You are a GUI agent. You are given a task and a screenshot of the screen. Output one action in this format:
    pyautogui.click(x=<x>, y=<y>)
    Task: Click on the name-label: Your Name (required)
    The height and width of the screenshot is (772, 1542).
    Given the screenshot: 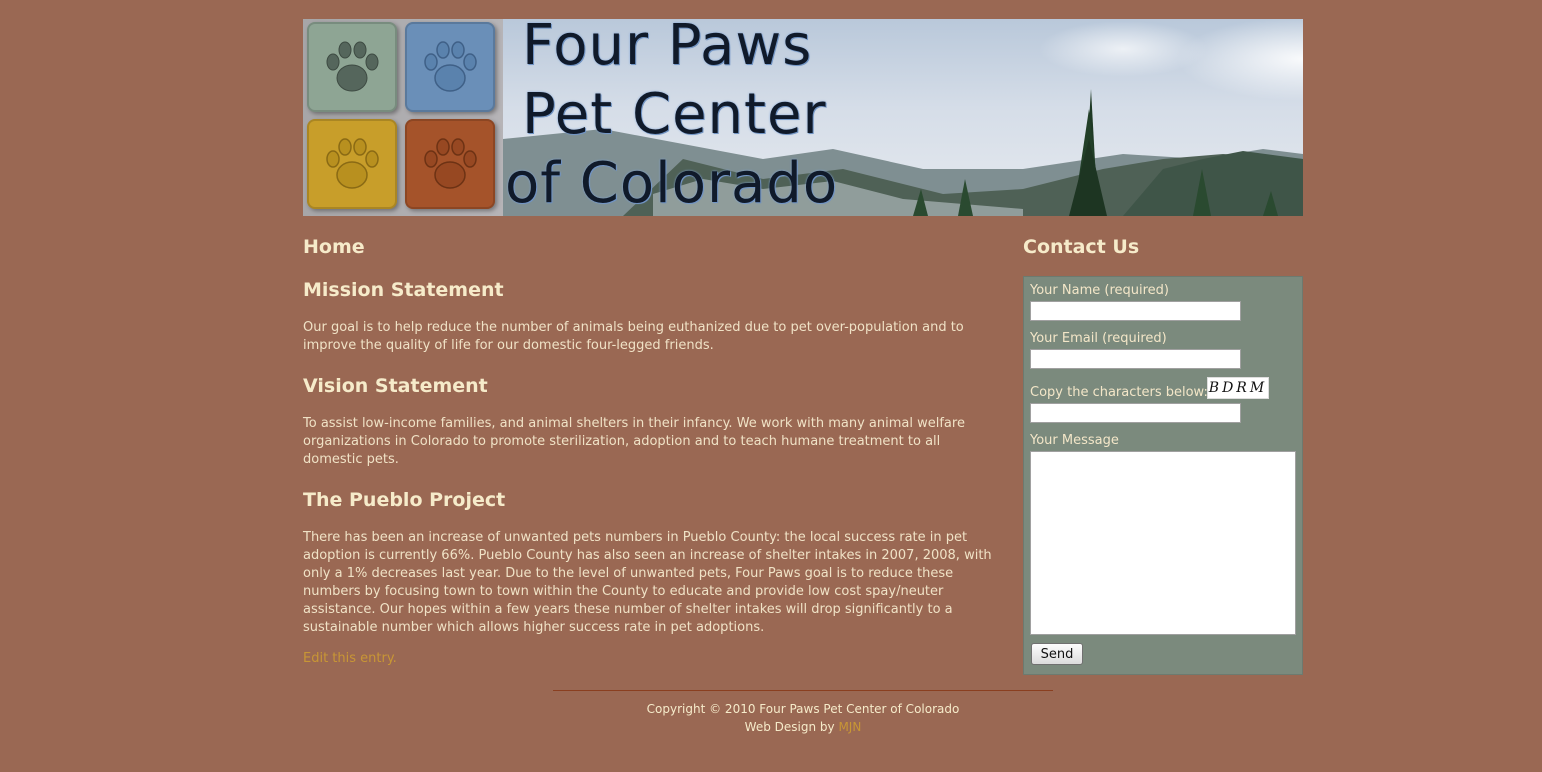 What is the action you would take?
    pyautogui.click(x=1099, y=290)
    